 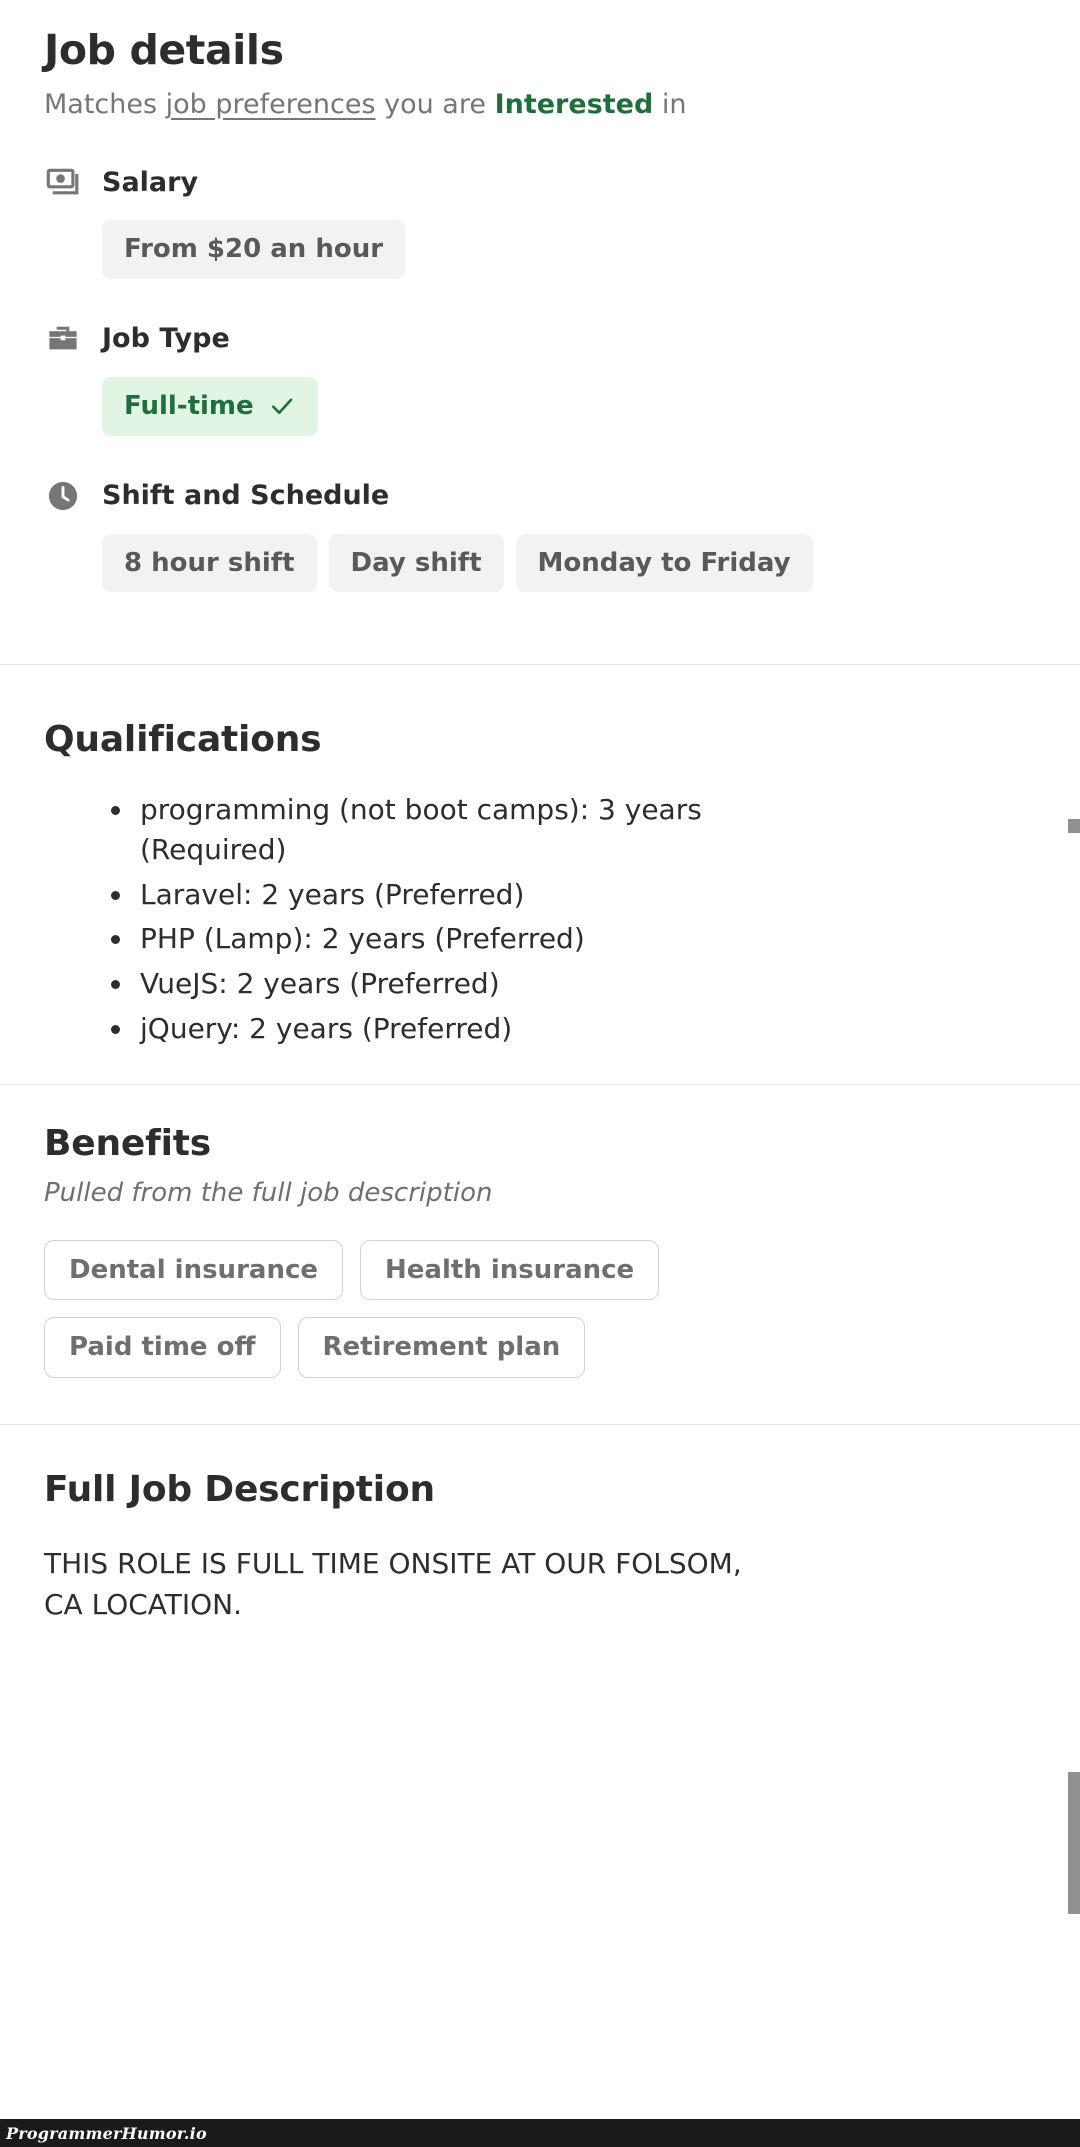 I want to click on benefits-subtitle: Pulled from the full job description, so click(x=268, y=1192).